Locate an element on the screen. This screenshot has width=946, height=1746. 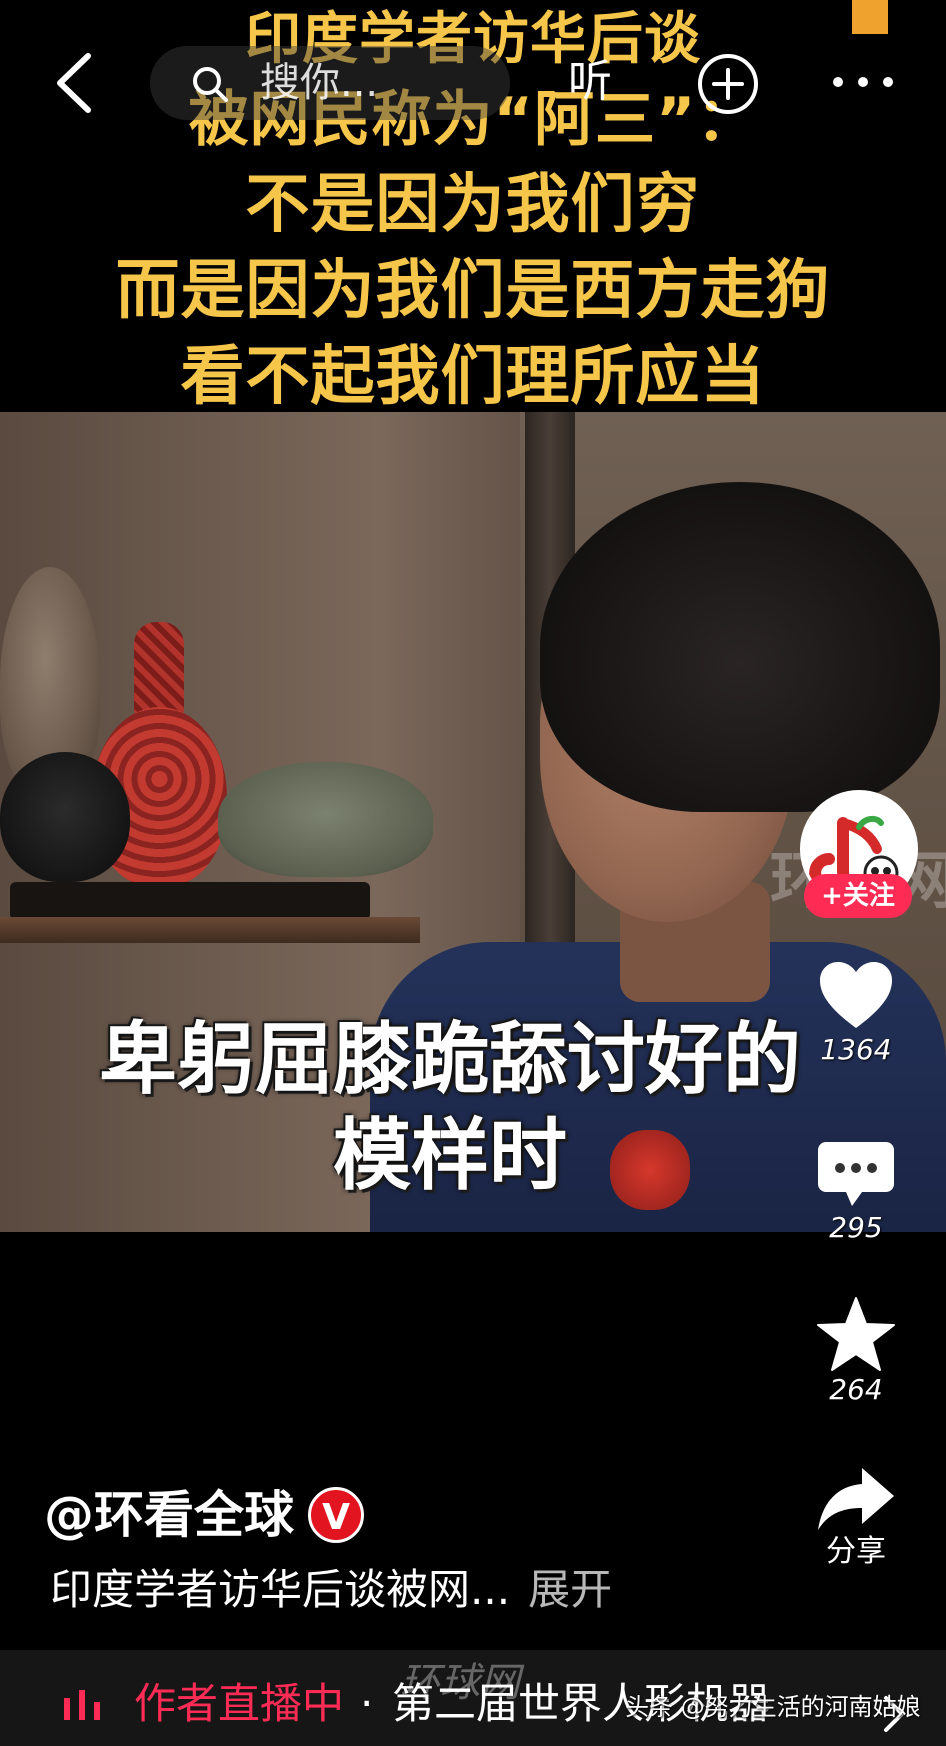
plus-circle-icon is located at coordinates (728, 84).